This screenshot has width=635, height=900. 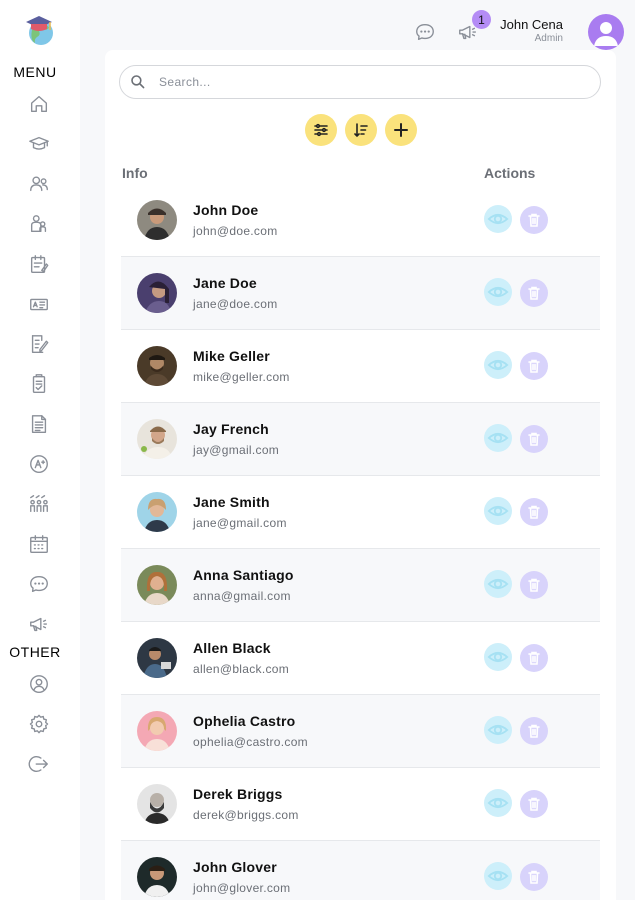 I want to click on row-name: John Glover, so click(x=235, y=867).